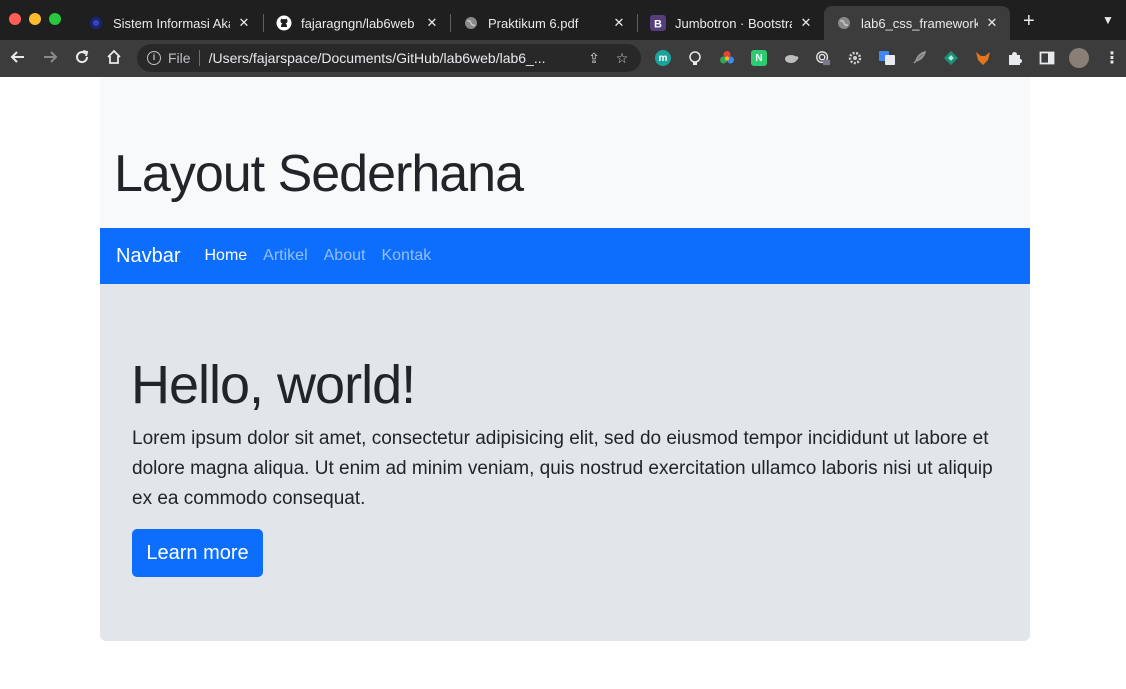 The width and height of the screenshot is (1126, 689). I want to click on navbar-brand: Navbar, so click(148, 256).